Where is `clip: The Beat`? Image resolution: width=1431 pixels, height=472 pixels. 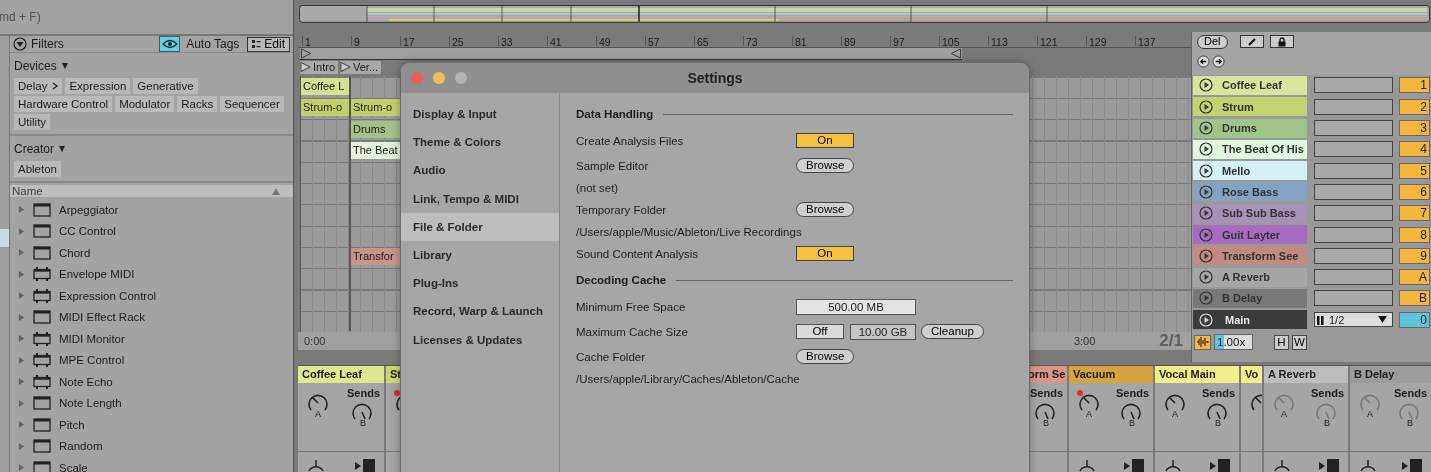
clip: The Beat is located at coordinates (377, 150).